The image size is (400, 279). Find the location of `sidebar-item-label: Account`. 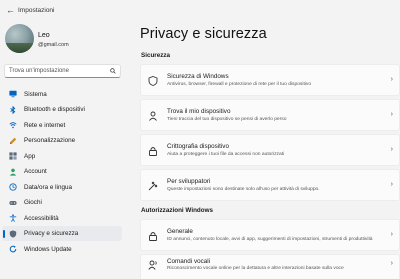

sidebar-item-label: Account is located at coordinates (35, 171).